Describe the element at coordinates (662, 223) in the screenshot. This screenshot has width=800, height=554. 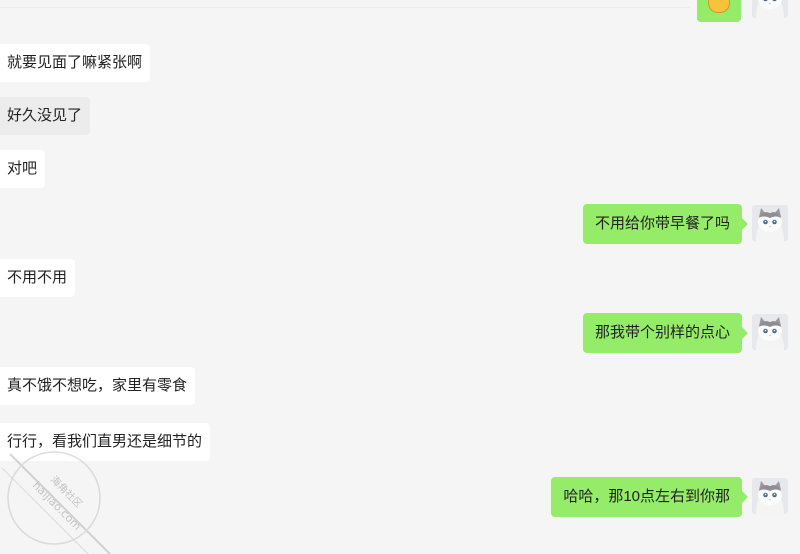
I see `message-text: 不用给你带早餐了吗` at that location.